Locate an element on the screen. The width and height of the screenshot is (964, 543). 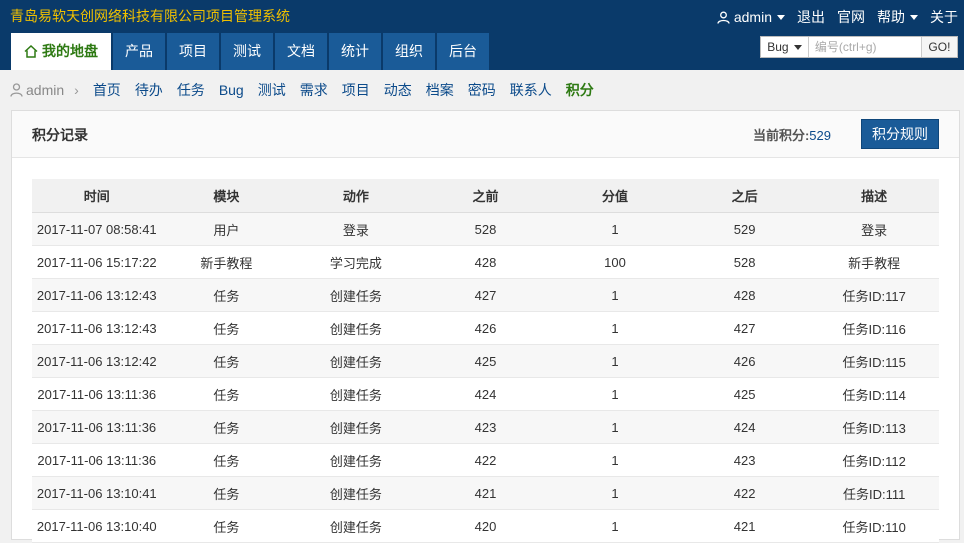
cell-before: 421 is located at coordinates (485, 493).